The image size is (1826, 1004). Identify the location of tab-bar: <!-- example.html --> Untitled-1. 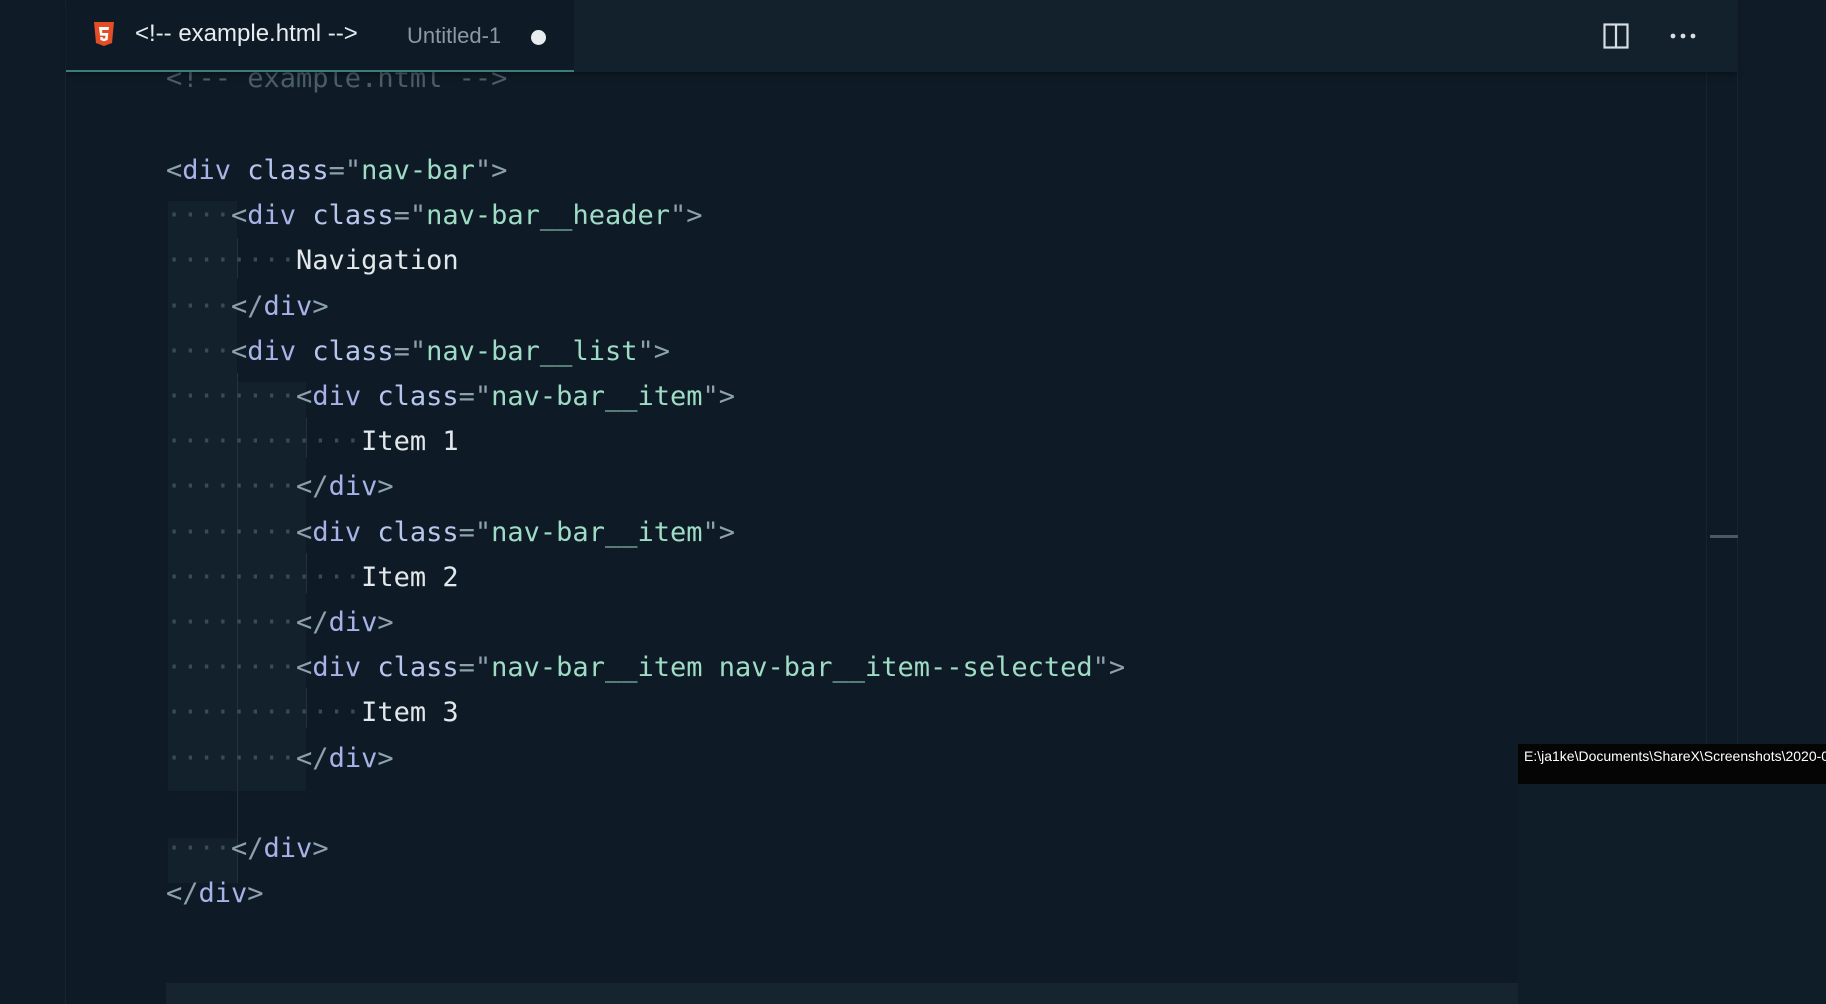
(901, 36).